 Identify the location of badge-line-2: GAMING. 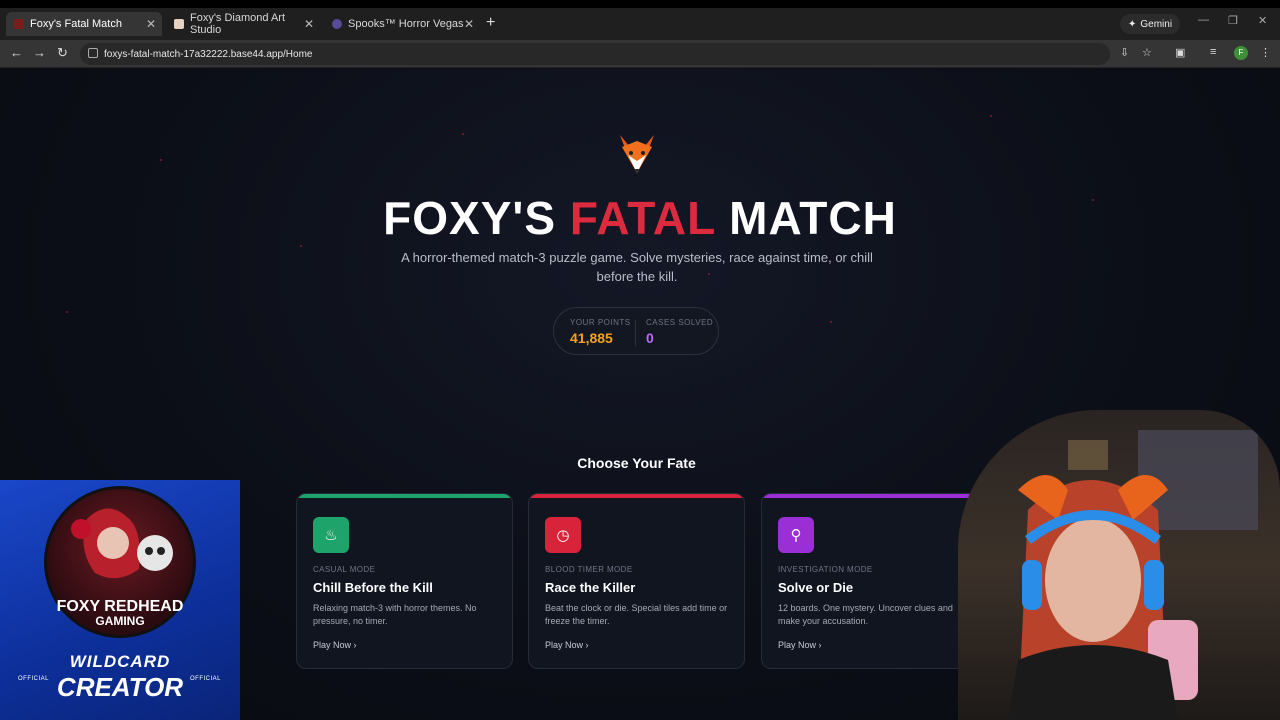
(120, 621).